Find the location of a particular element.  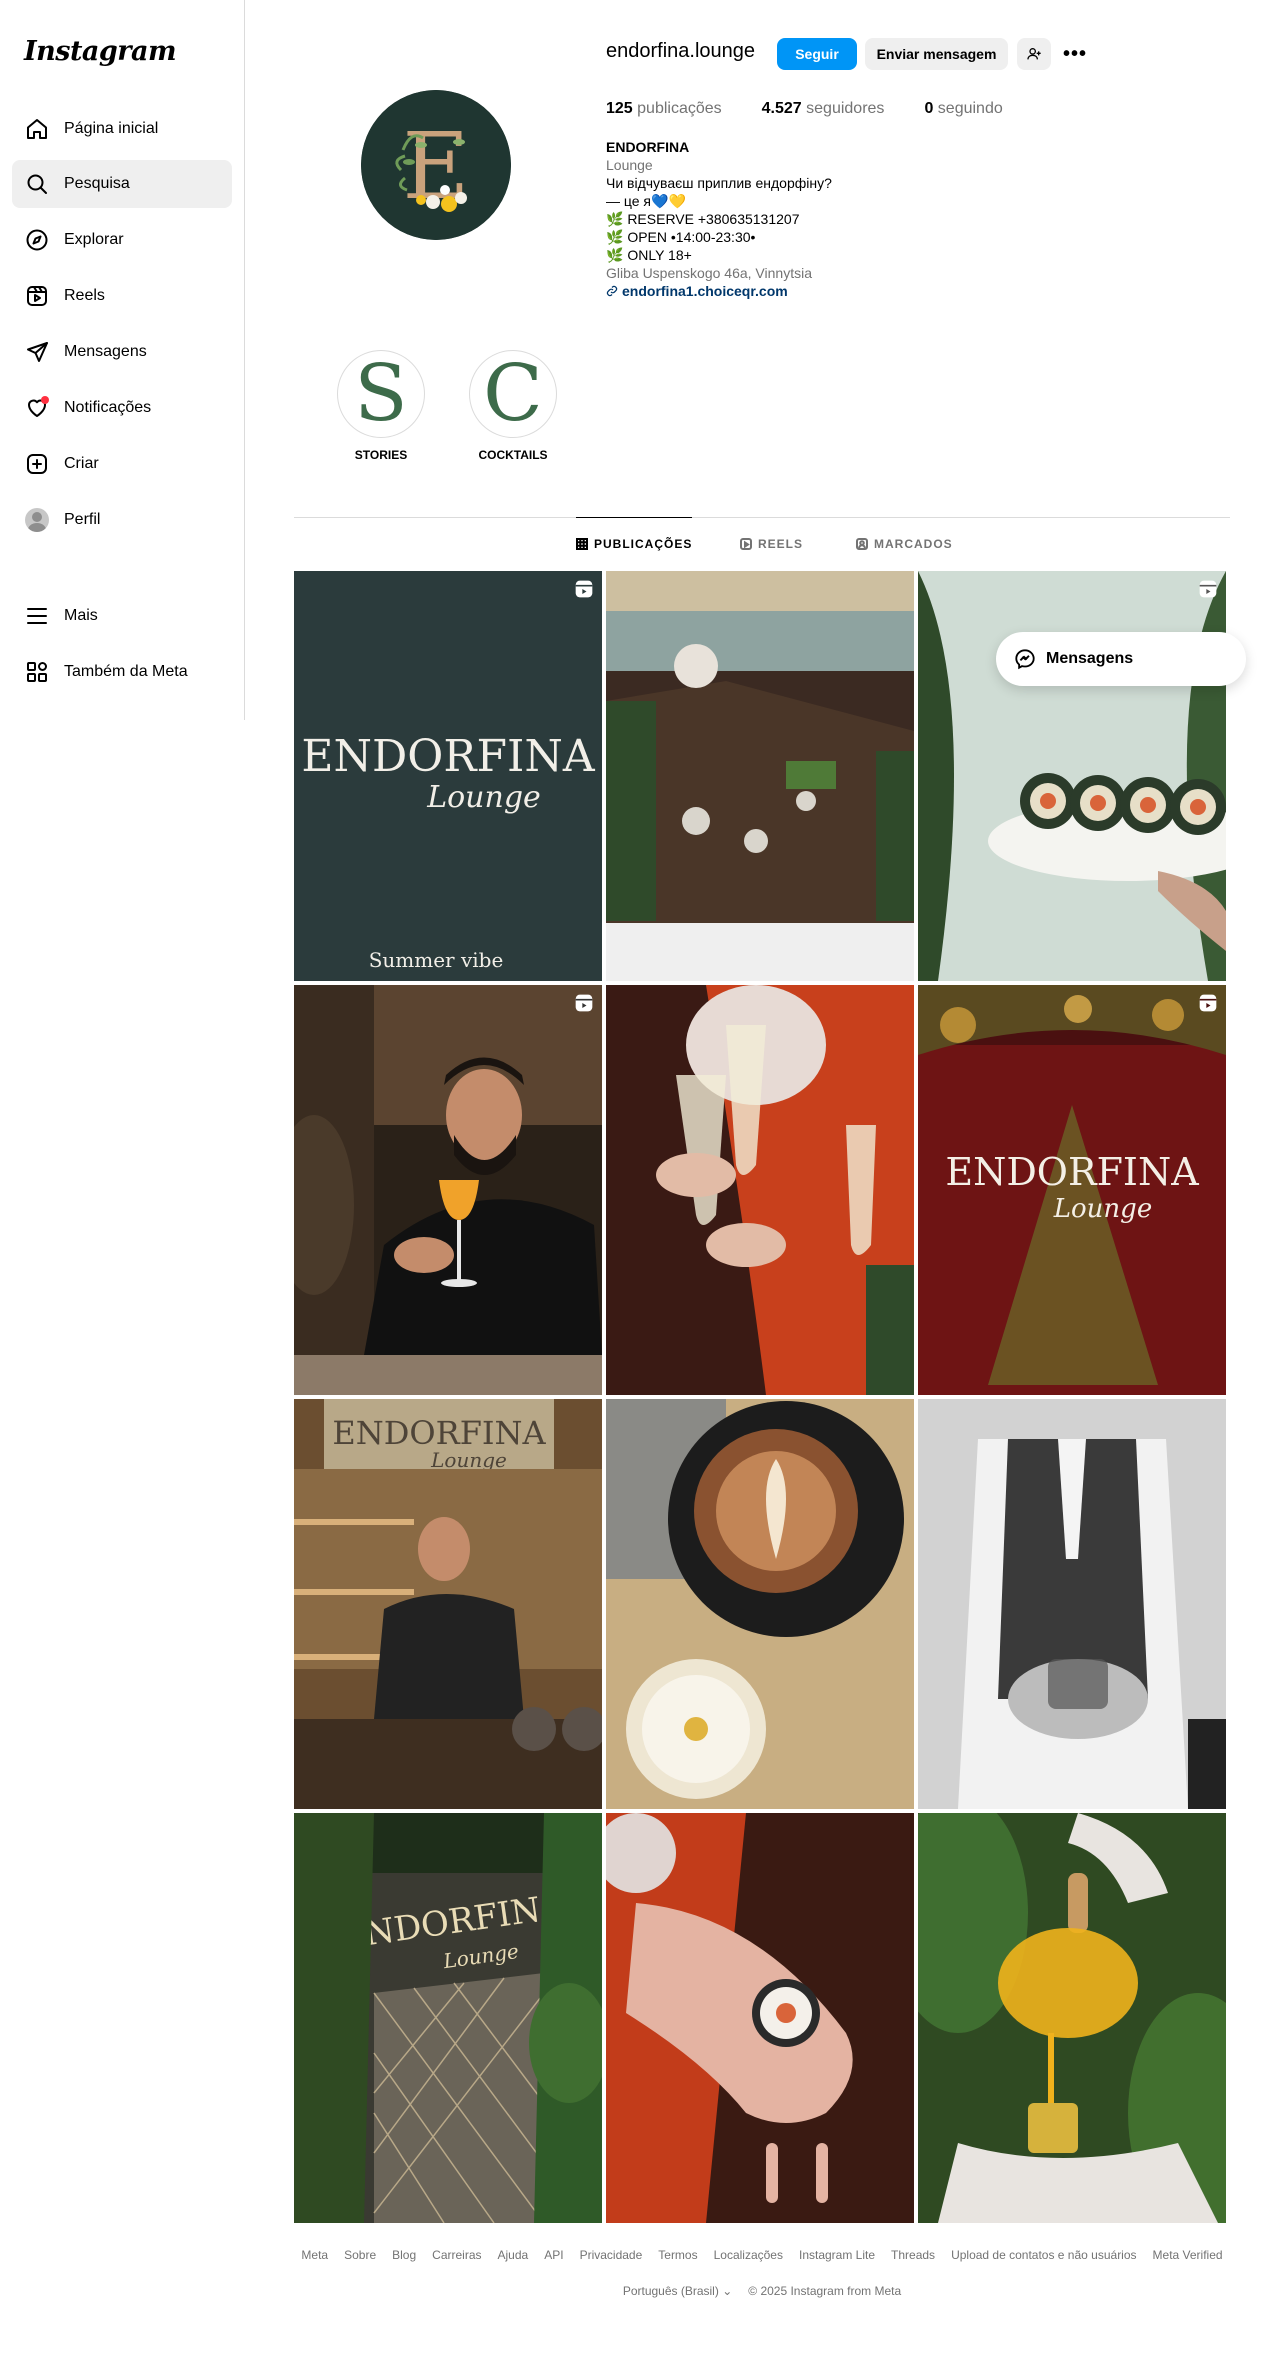

sidebar-item-also-from-meta: Também da Meta is located at coordinates (122, 672).